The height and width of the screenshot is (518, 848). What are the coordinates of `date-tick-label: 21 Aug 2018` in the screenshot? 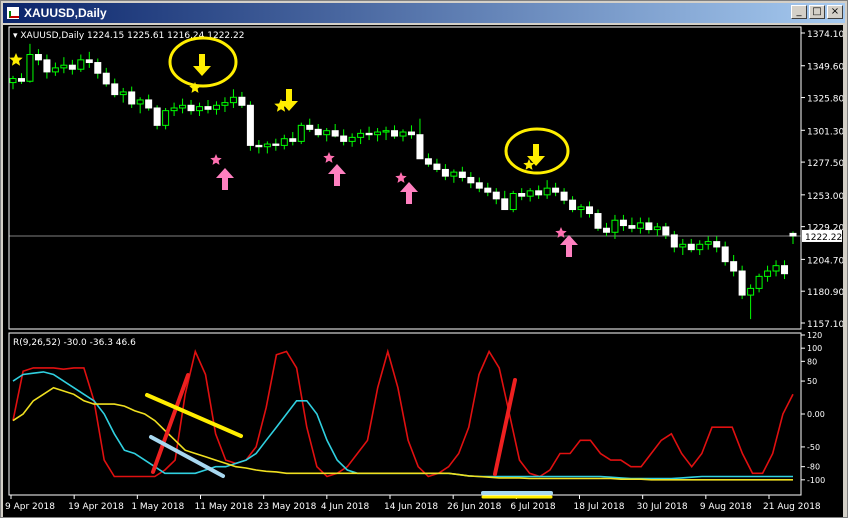 It's located at (792, 507).